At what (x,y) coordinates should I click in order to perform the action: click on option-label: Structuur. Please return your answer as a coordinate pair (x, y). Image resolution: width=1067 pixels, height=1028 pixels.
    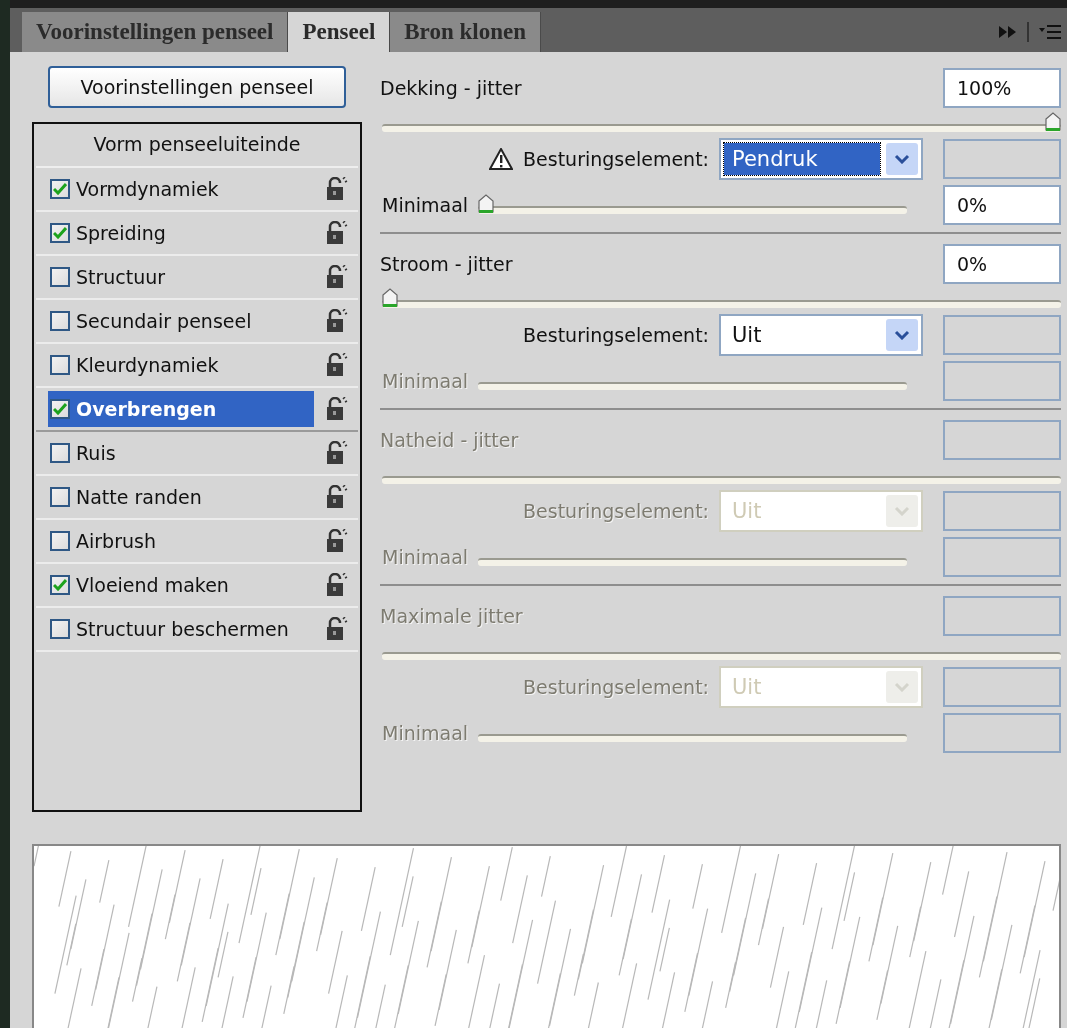
    Looking at the image, I should click on (121, 277).